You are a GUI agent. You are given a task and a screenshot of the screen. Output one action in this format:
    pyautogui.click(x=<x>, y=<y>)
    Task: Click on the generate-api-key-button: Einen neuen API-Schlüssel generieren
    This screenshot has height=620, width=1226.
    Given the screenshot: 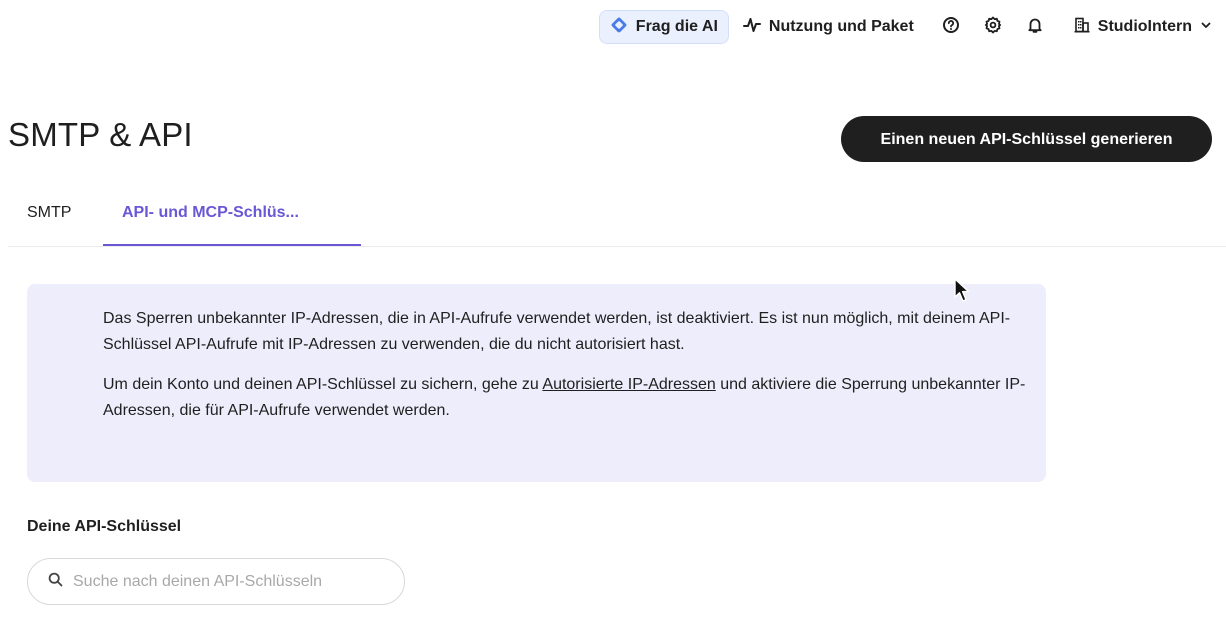 What is the action you would take?
    pyautogui.click(x=1026, y=139)
    